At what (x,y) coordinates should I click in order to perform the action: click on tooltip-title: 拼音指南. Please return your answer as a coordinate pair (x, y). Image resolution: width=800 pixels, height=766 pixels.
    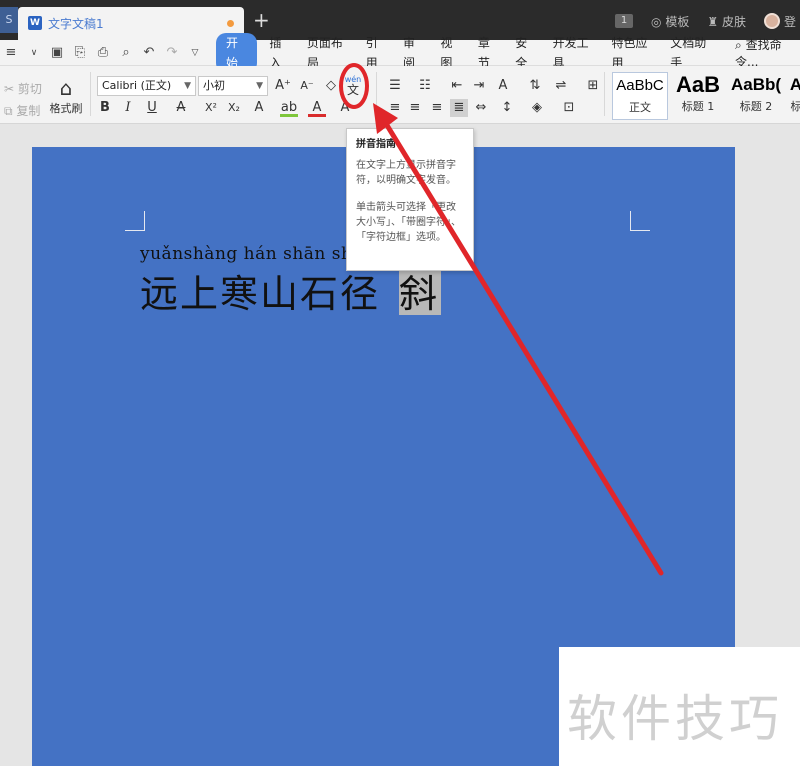
    Looking at the image, I should click on (376, 144).